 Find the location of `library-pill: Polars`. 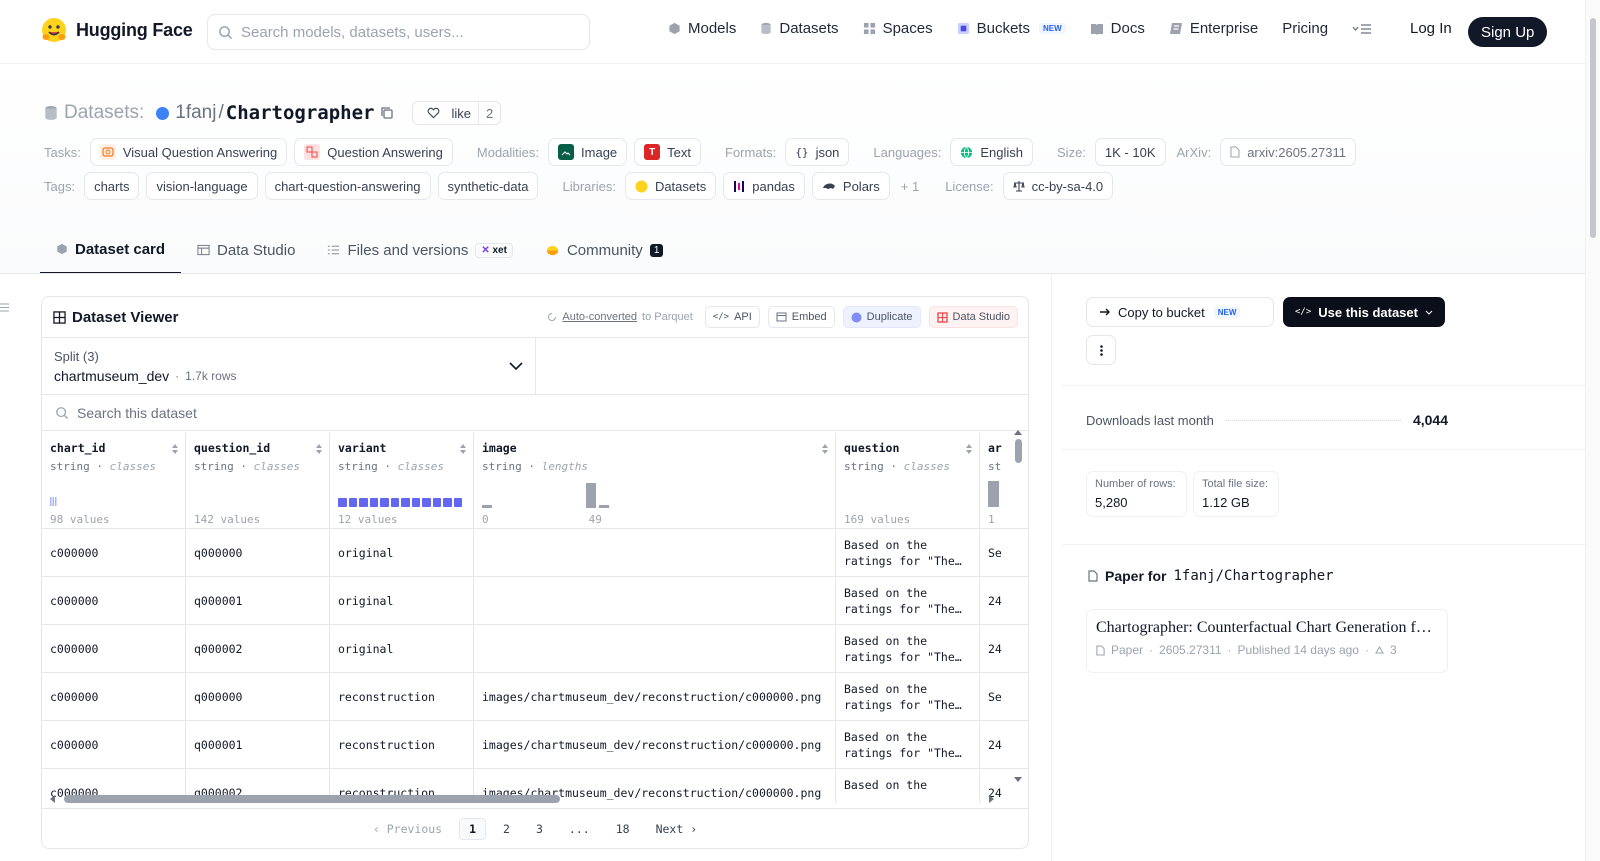

library-pill: Polars is located at coordinates (850, 186).